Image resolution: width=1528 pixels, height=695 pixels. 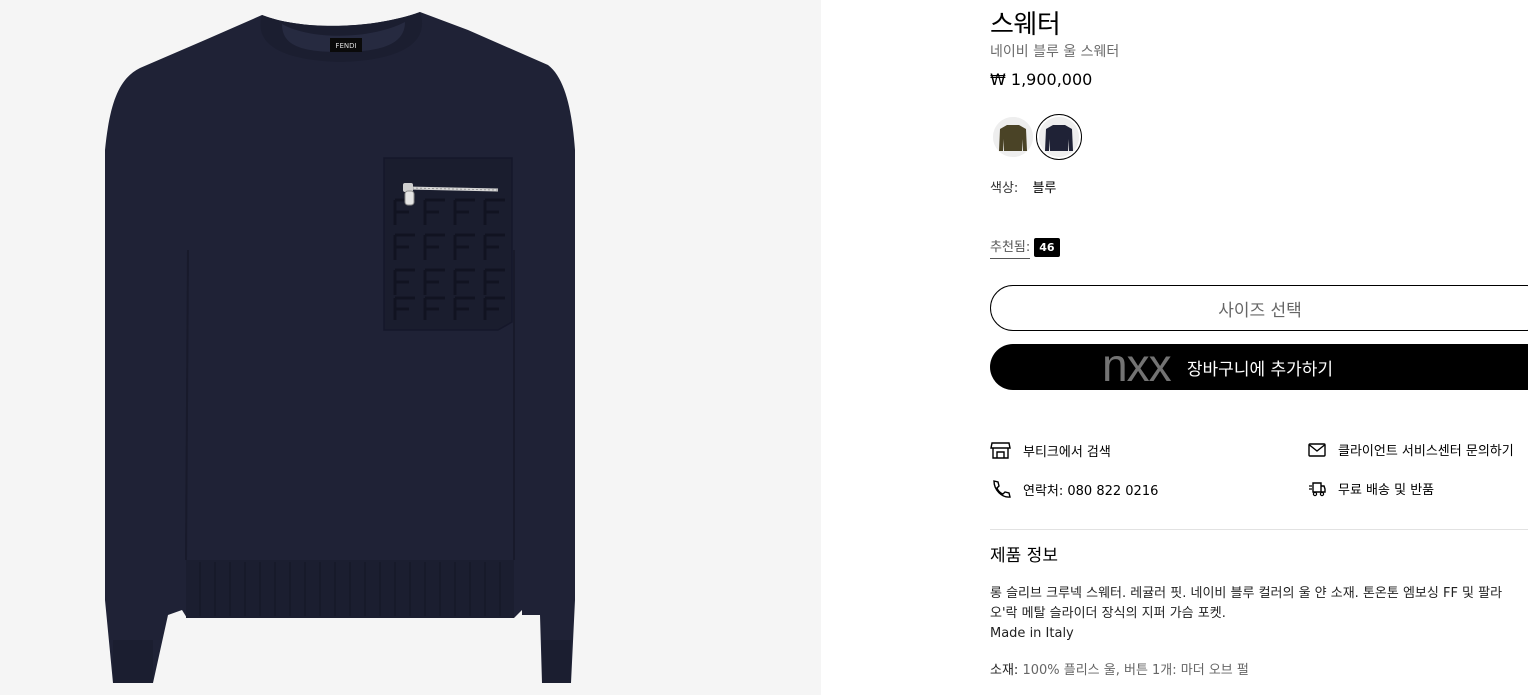 What do you see at coordinates (1317, 449) in the screenshot?
I see `mail-icon` at bounding box center [1317, 449].